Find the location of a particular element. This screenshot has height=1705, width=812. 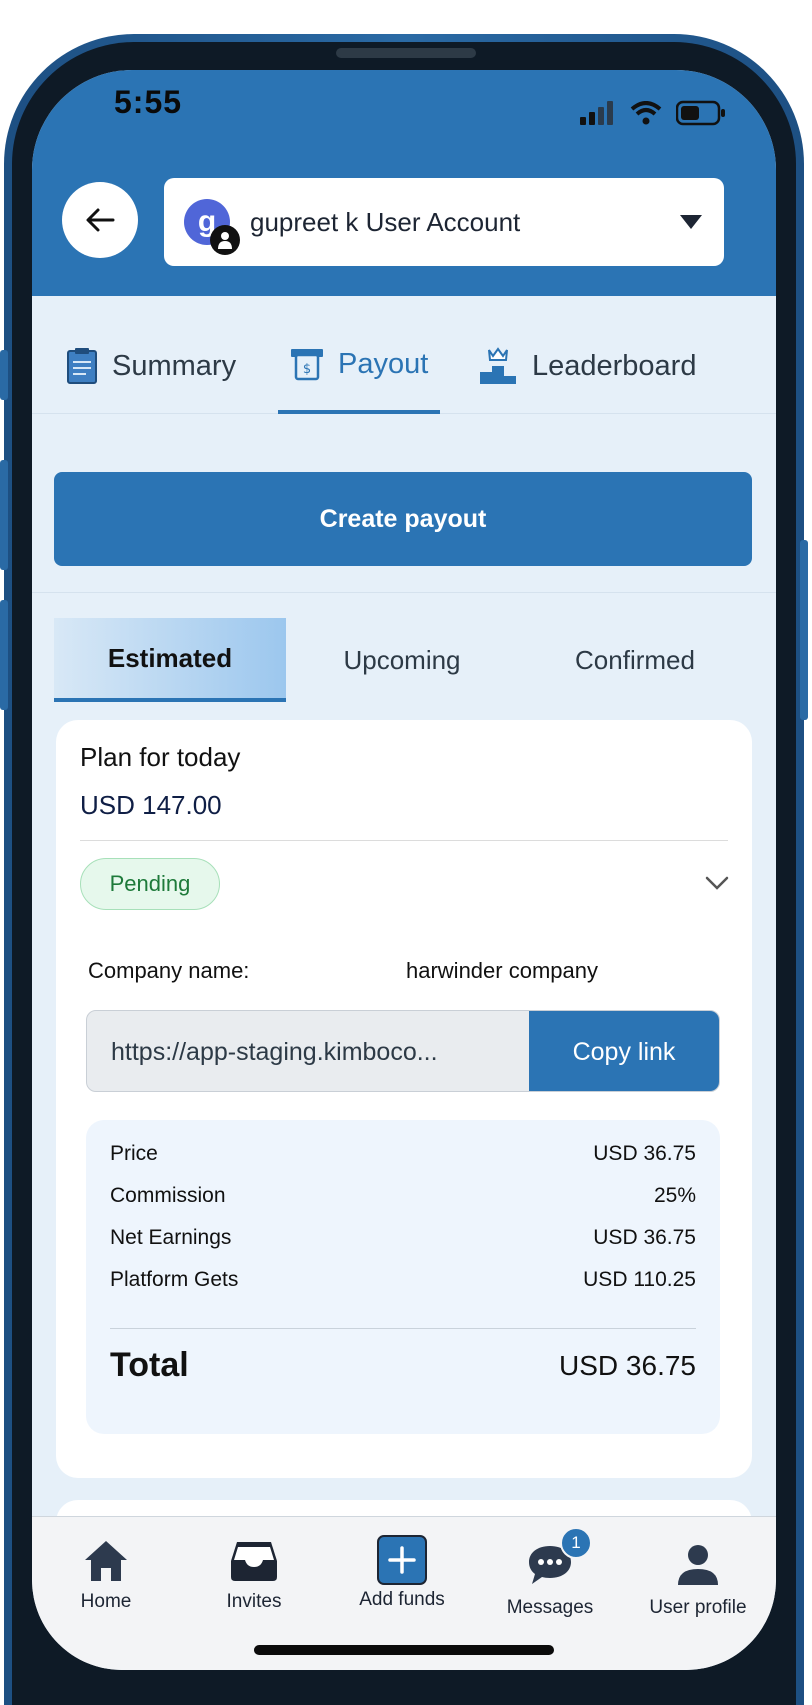

total-row: Total USD 36.75 is located at coordinates (403, 1365).